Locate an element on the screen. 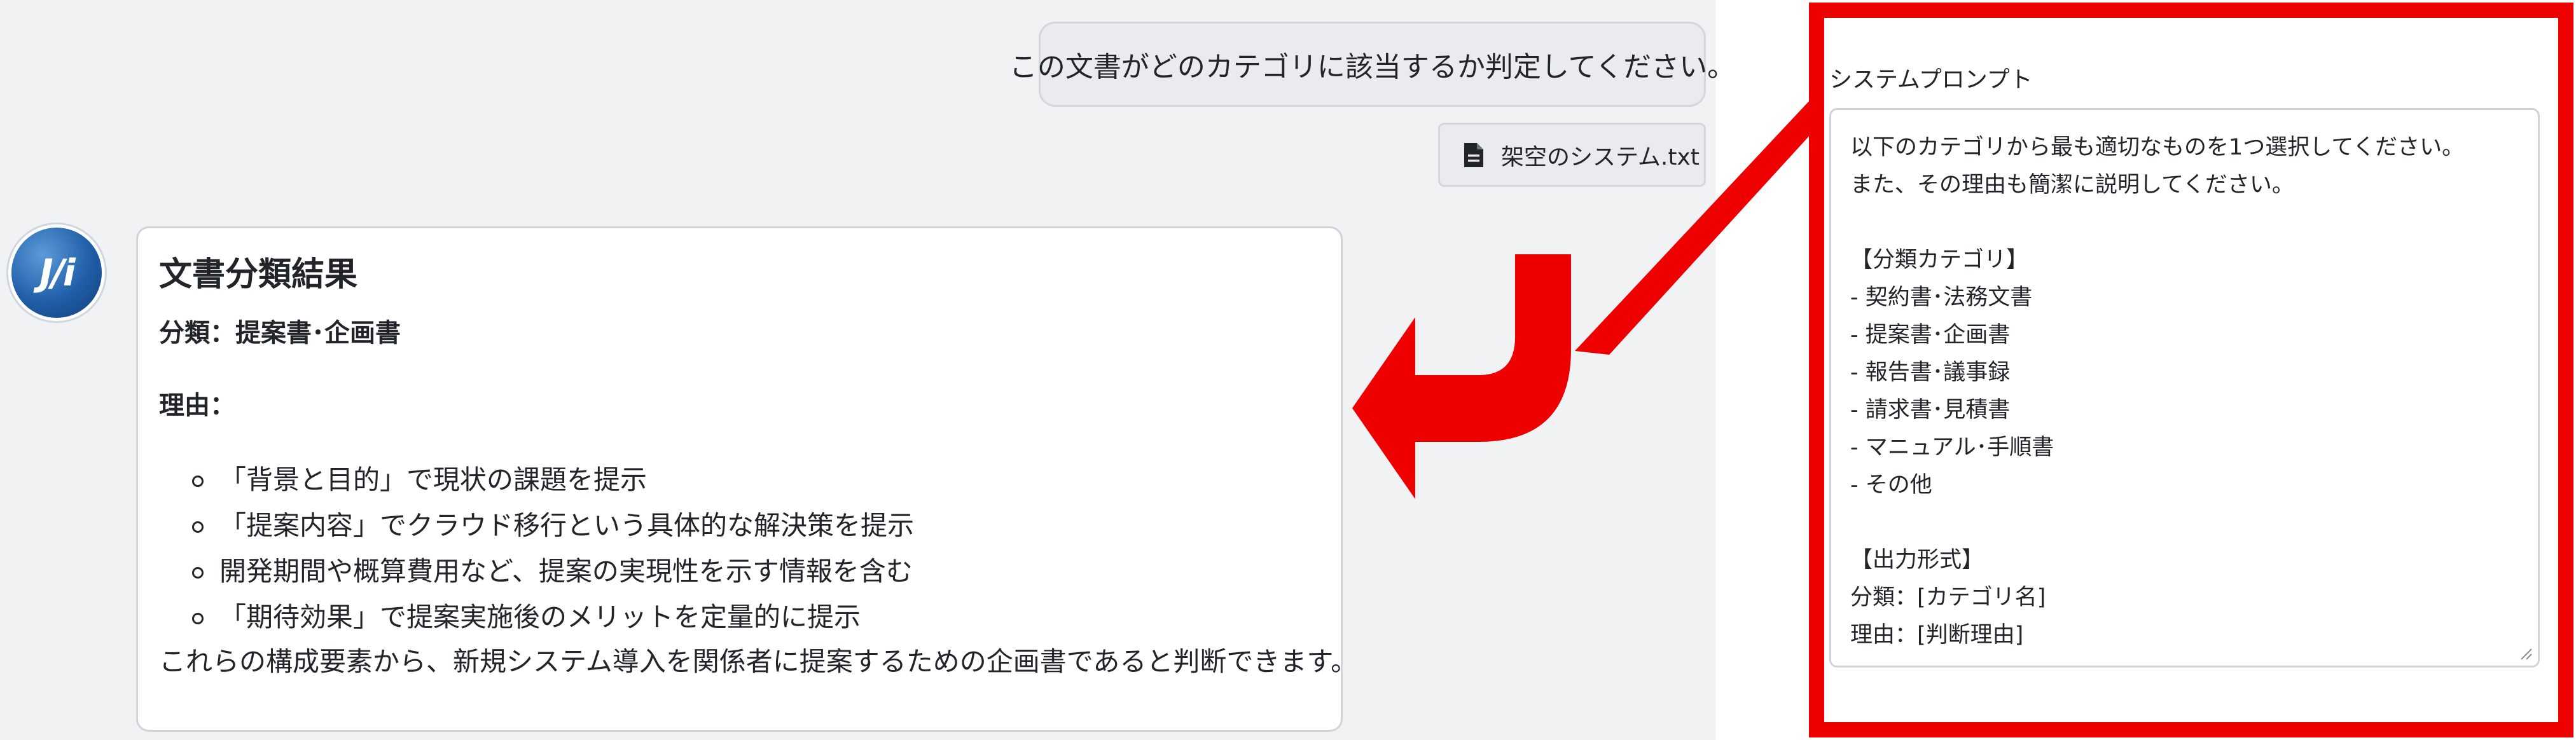 This screenshot has height=740, width=2576. prompt-line: - マニュアル･手順書 is located at coordinates (1952, 447).